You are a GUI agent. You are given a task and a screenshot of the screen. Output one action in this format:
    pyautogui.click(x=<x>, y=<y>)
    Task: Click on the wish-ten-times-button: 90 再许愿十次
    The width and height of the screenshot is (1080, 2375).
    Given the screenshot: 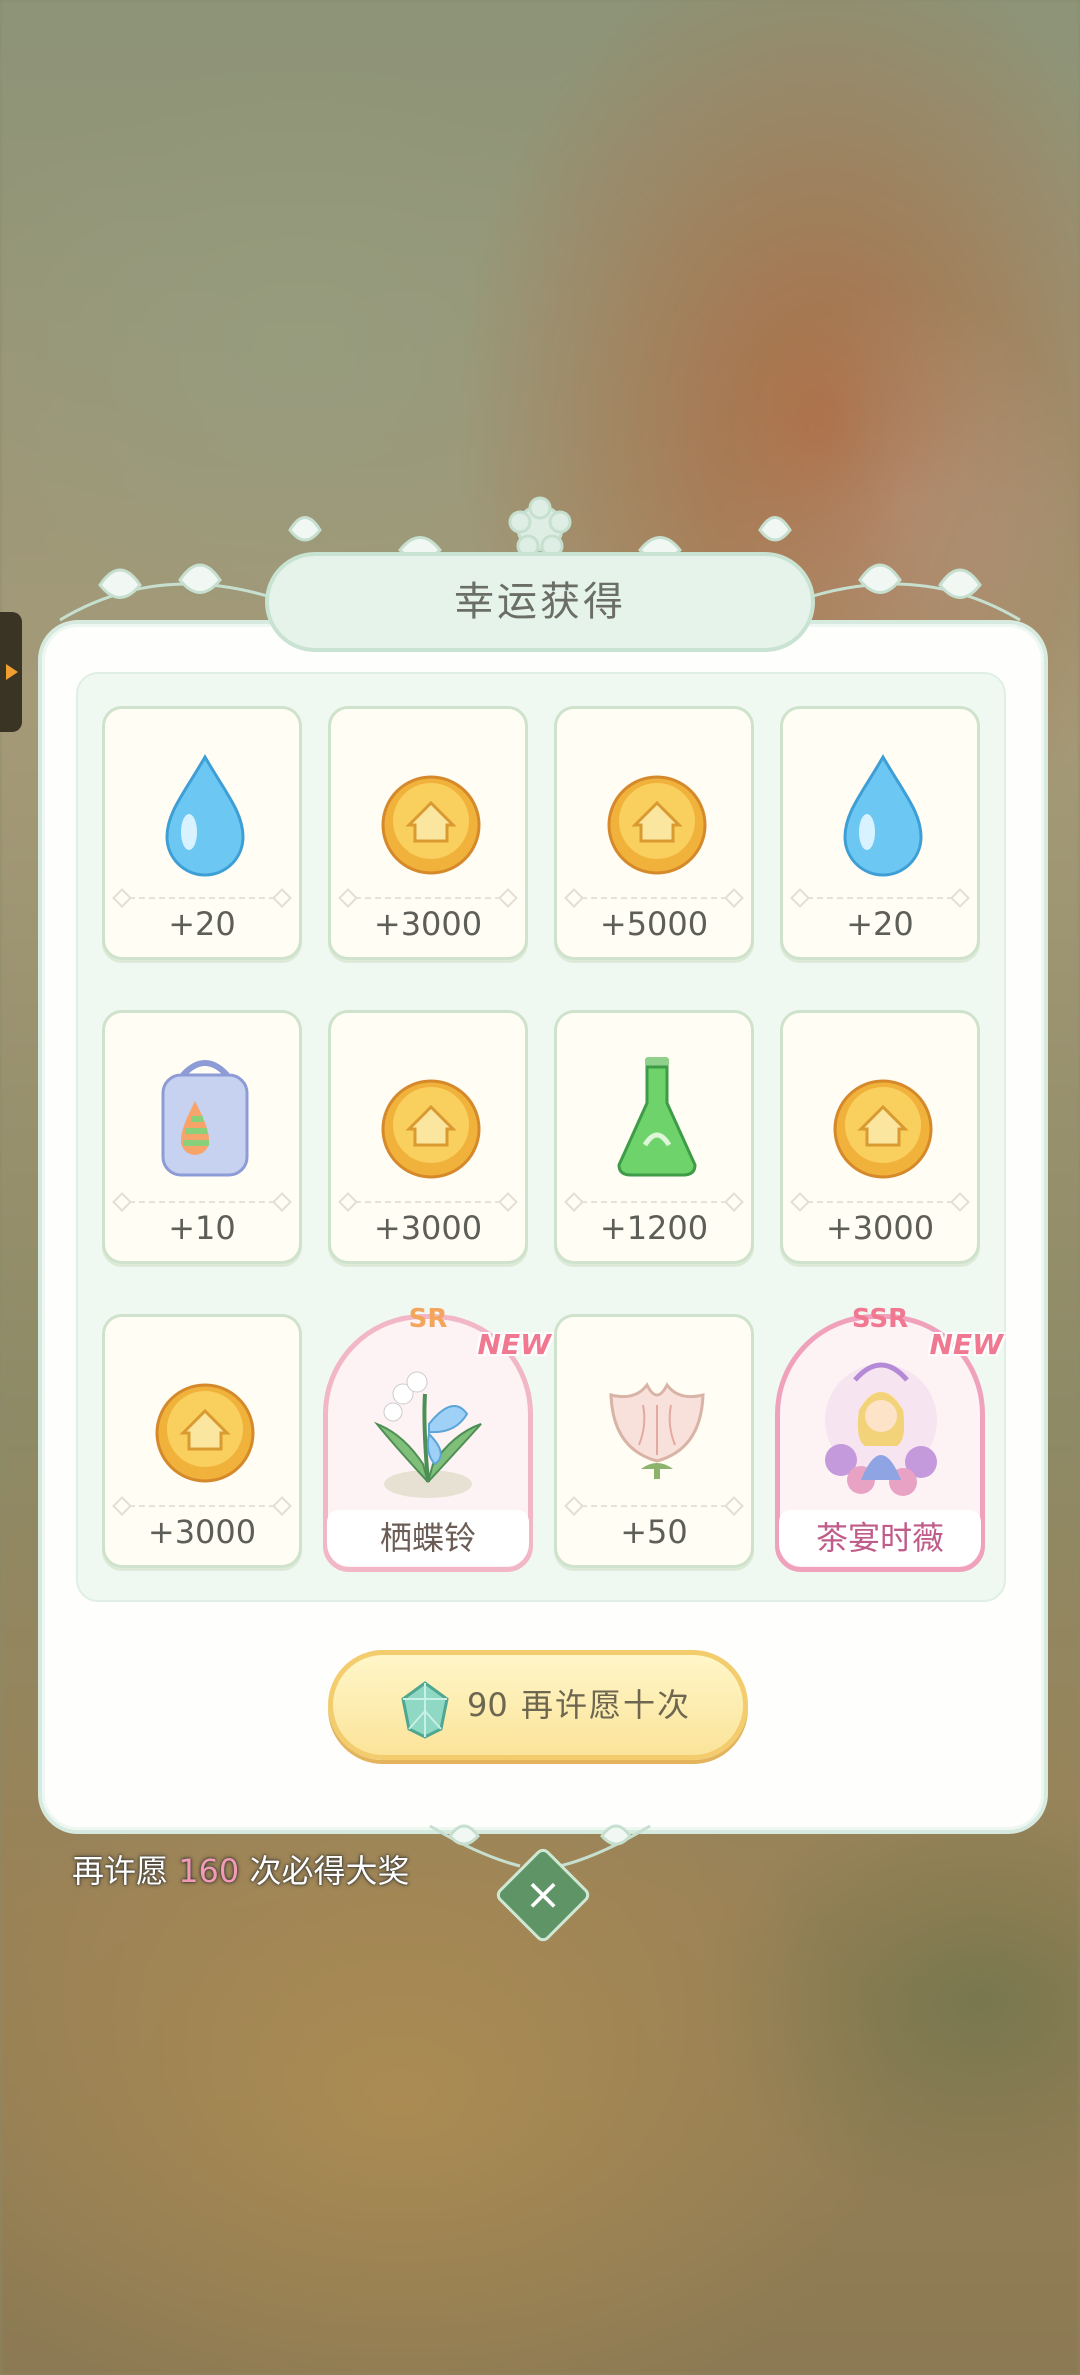 What is the action you would take?
    pyautogui.click(x=538, y=1705)
    